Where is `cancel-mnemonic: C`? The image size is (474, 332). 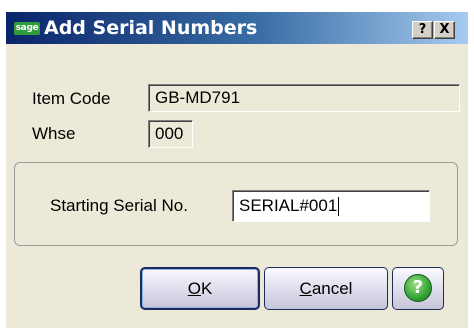
cancel-mnemonic: C is located at coordinates (305, 288).